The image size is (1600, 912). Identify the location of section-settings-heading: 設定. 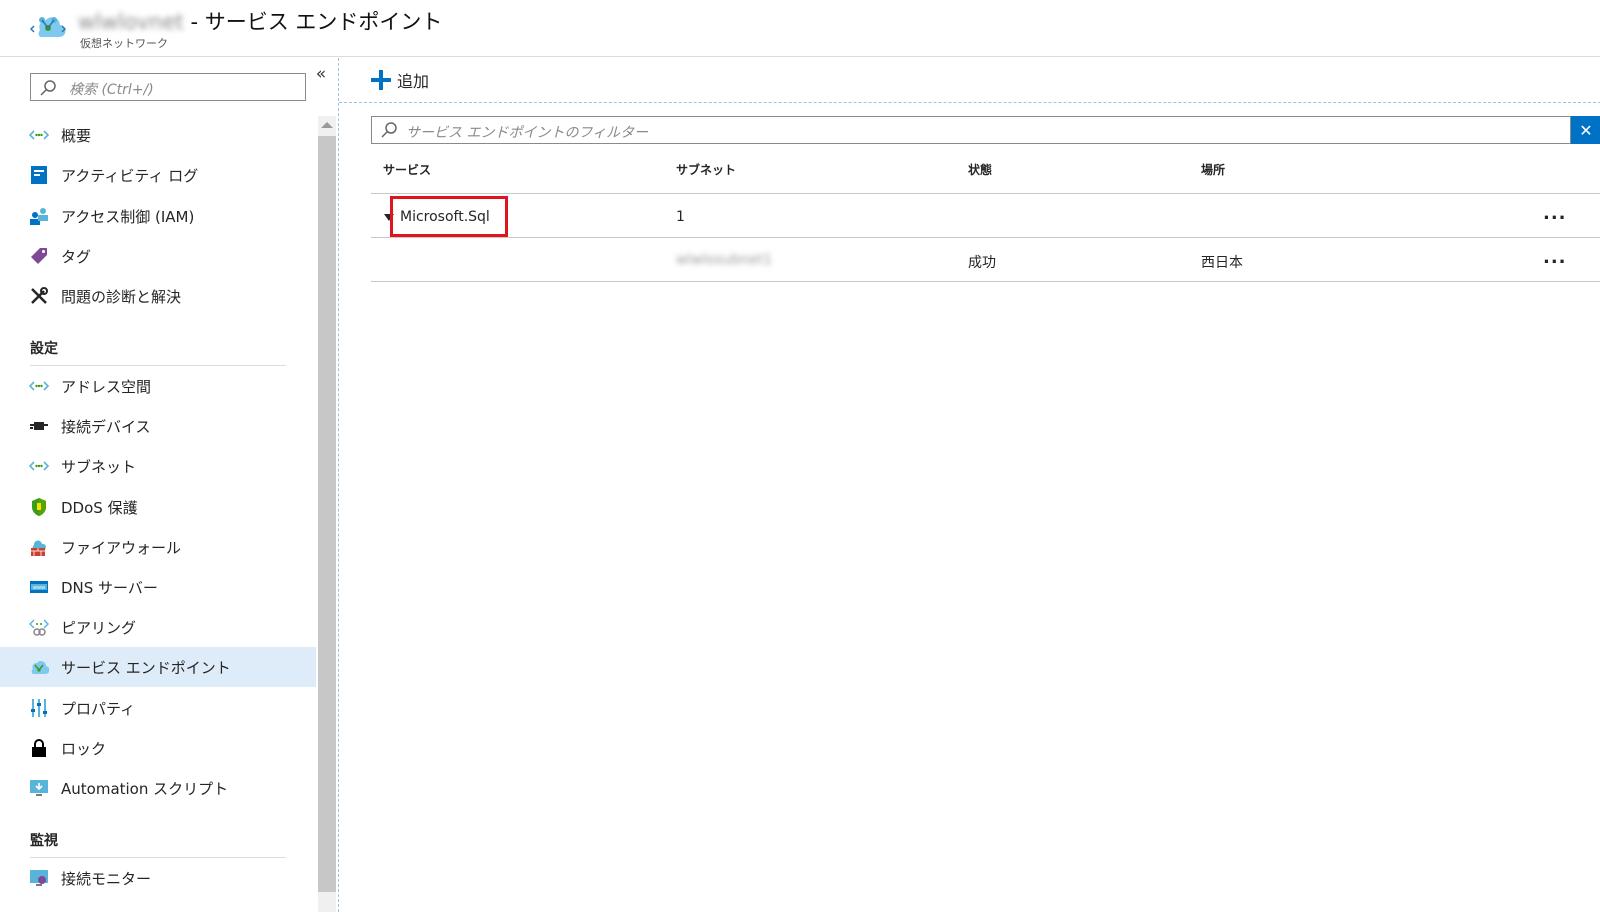
(44, 349).